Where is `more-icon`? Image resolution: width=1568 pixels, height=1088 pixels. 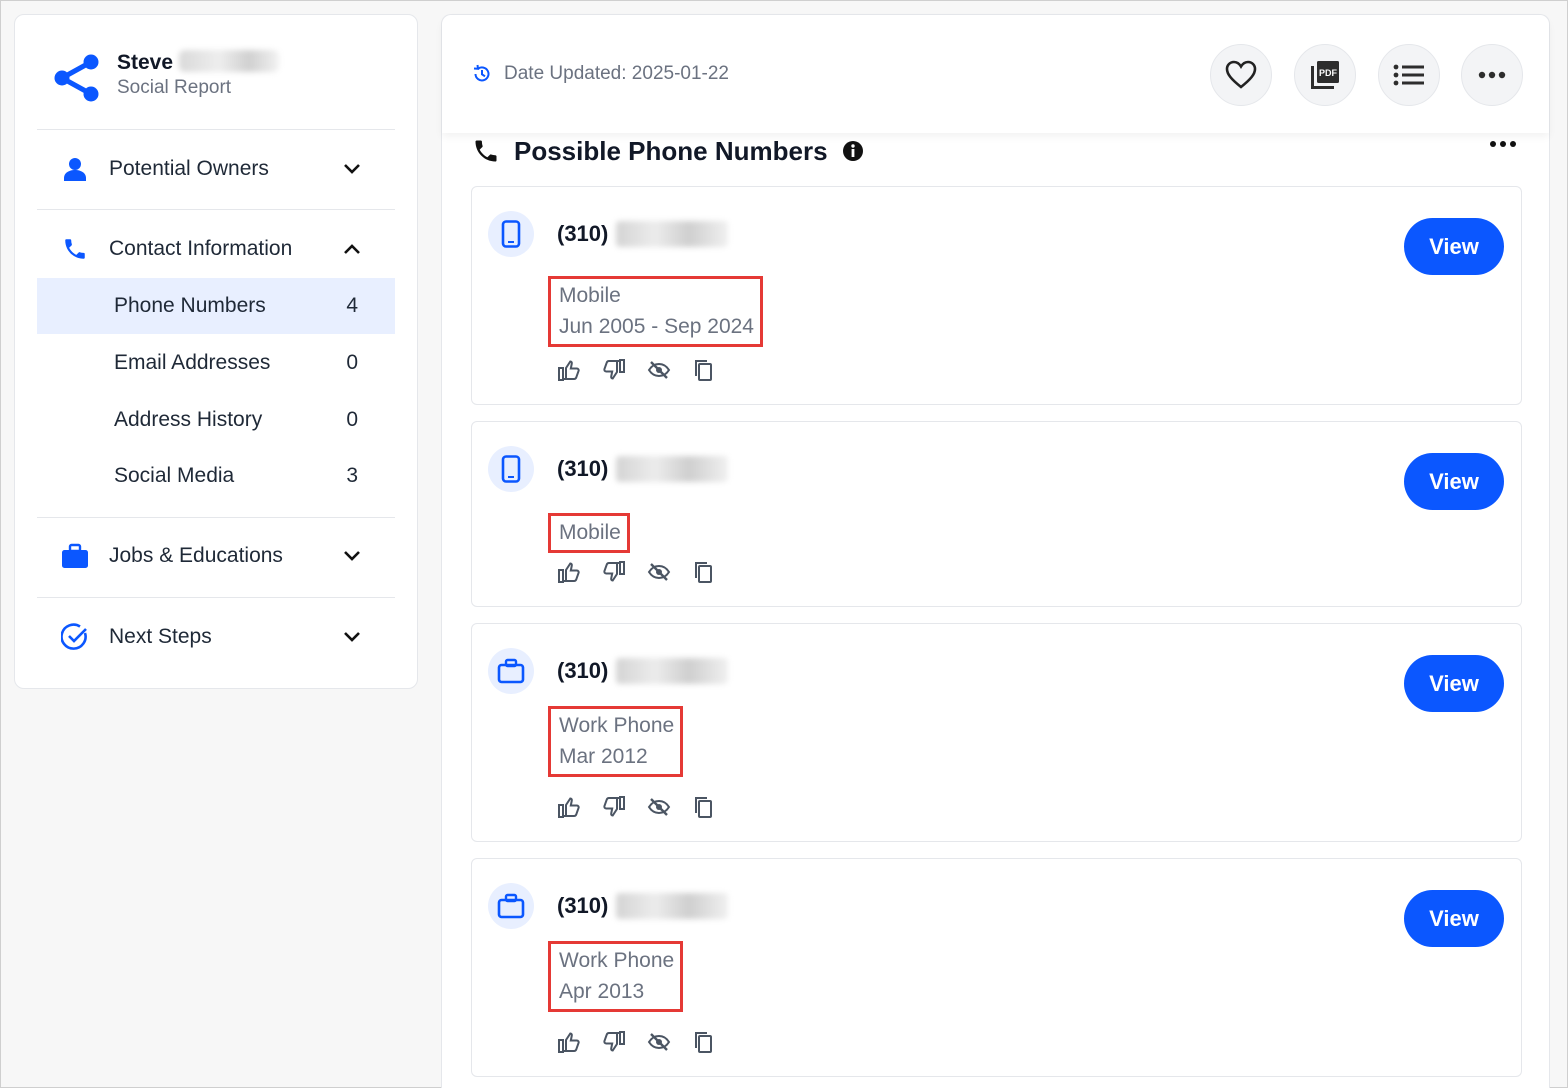
more-icon is located at coordinates (1492, 75).